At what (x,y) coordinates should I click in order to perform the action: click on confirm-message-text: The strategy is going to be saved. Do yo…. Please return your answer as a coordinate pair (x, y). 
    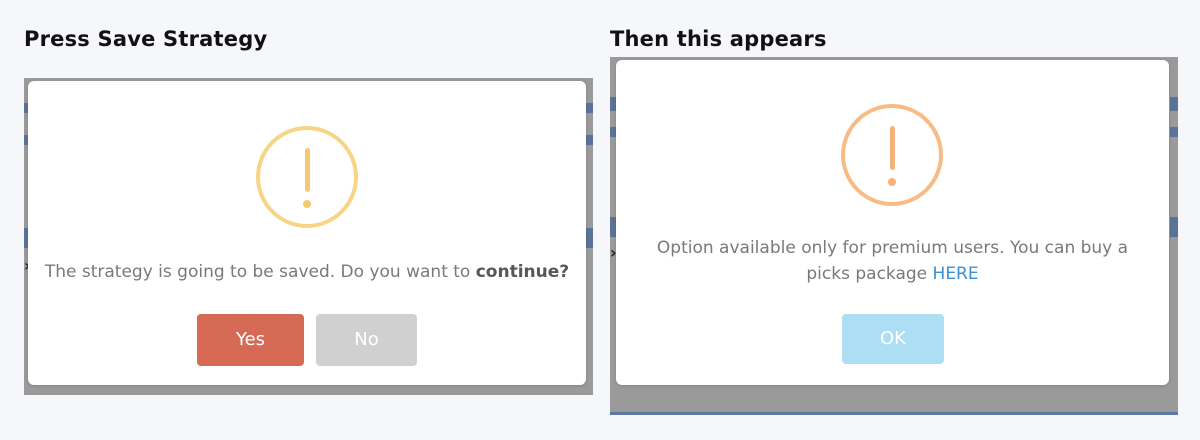
    Looking at the image, I should click on (260, 272).